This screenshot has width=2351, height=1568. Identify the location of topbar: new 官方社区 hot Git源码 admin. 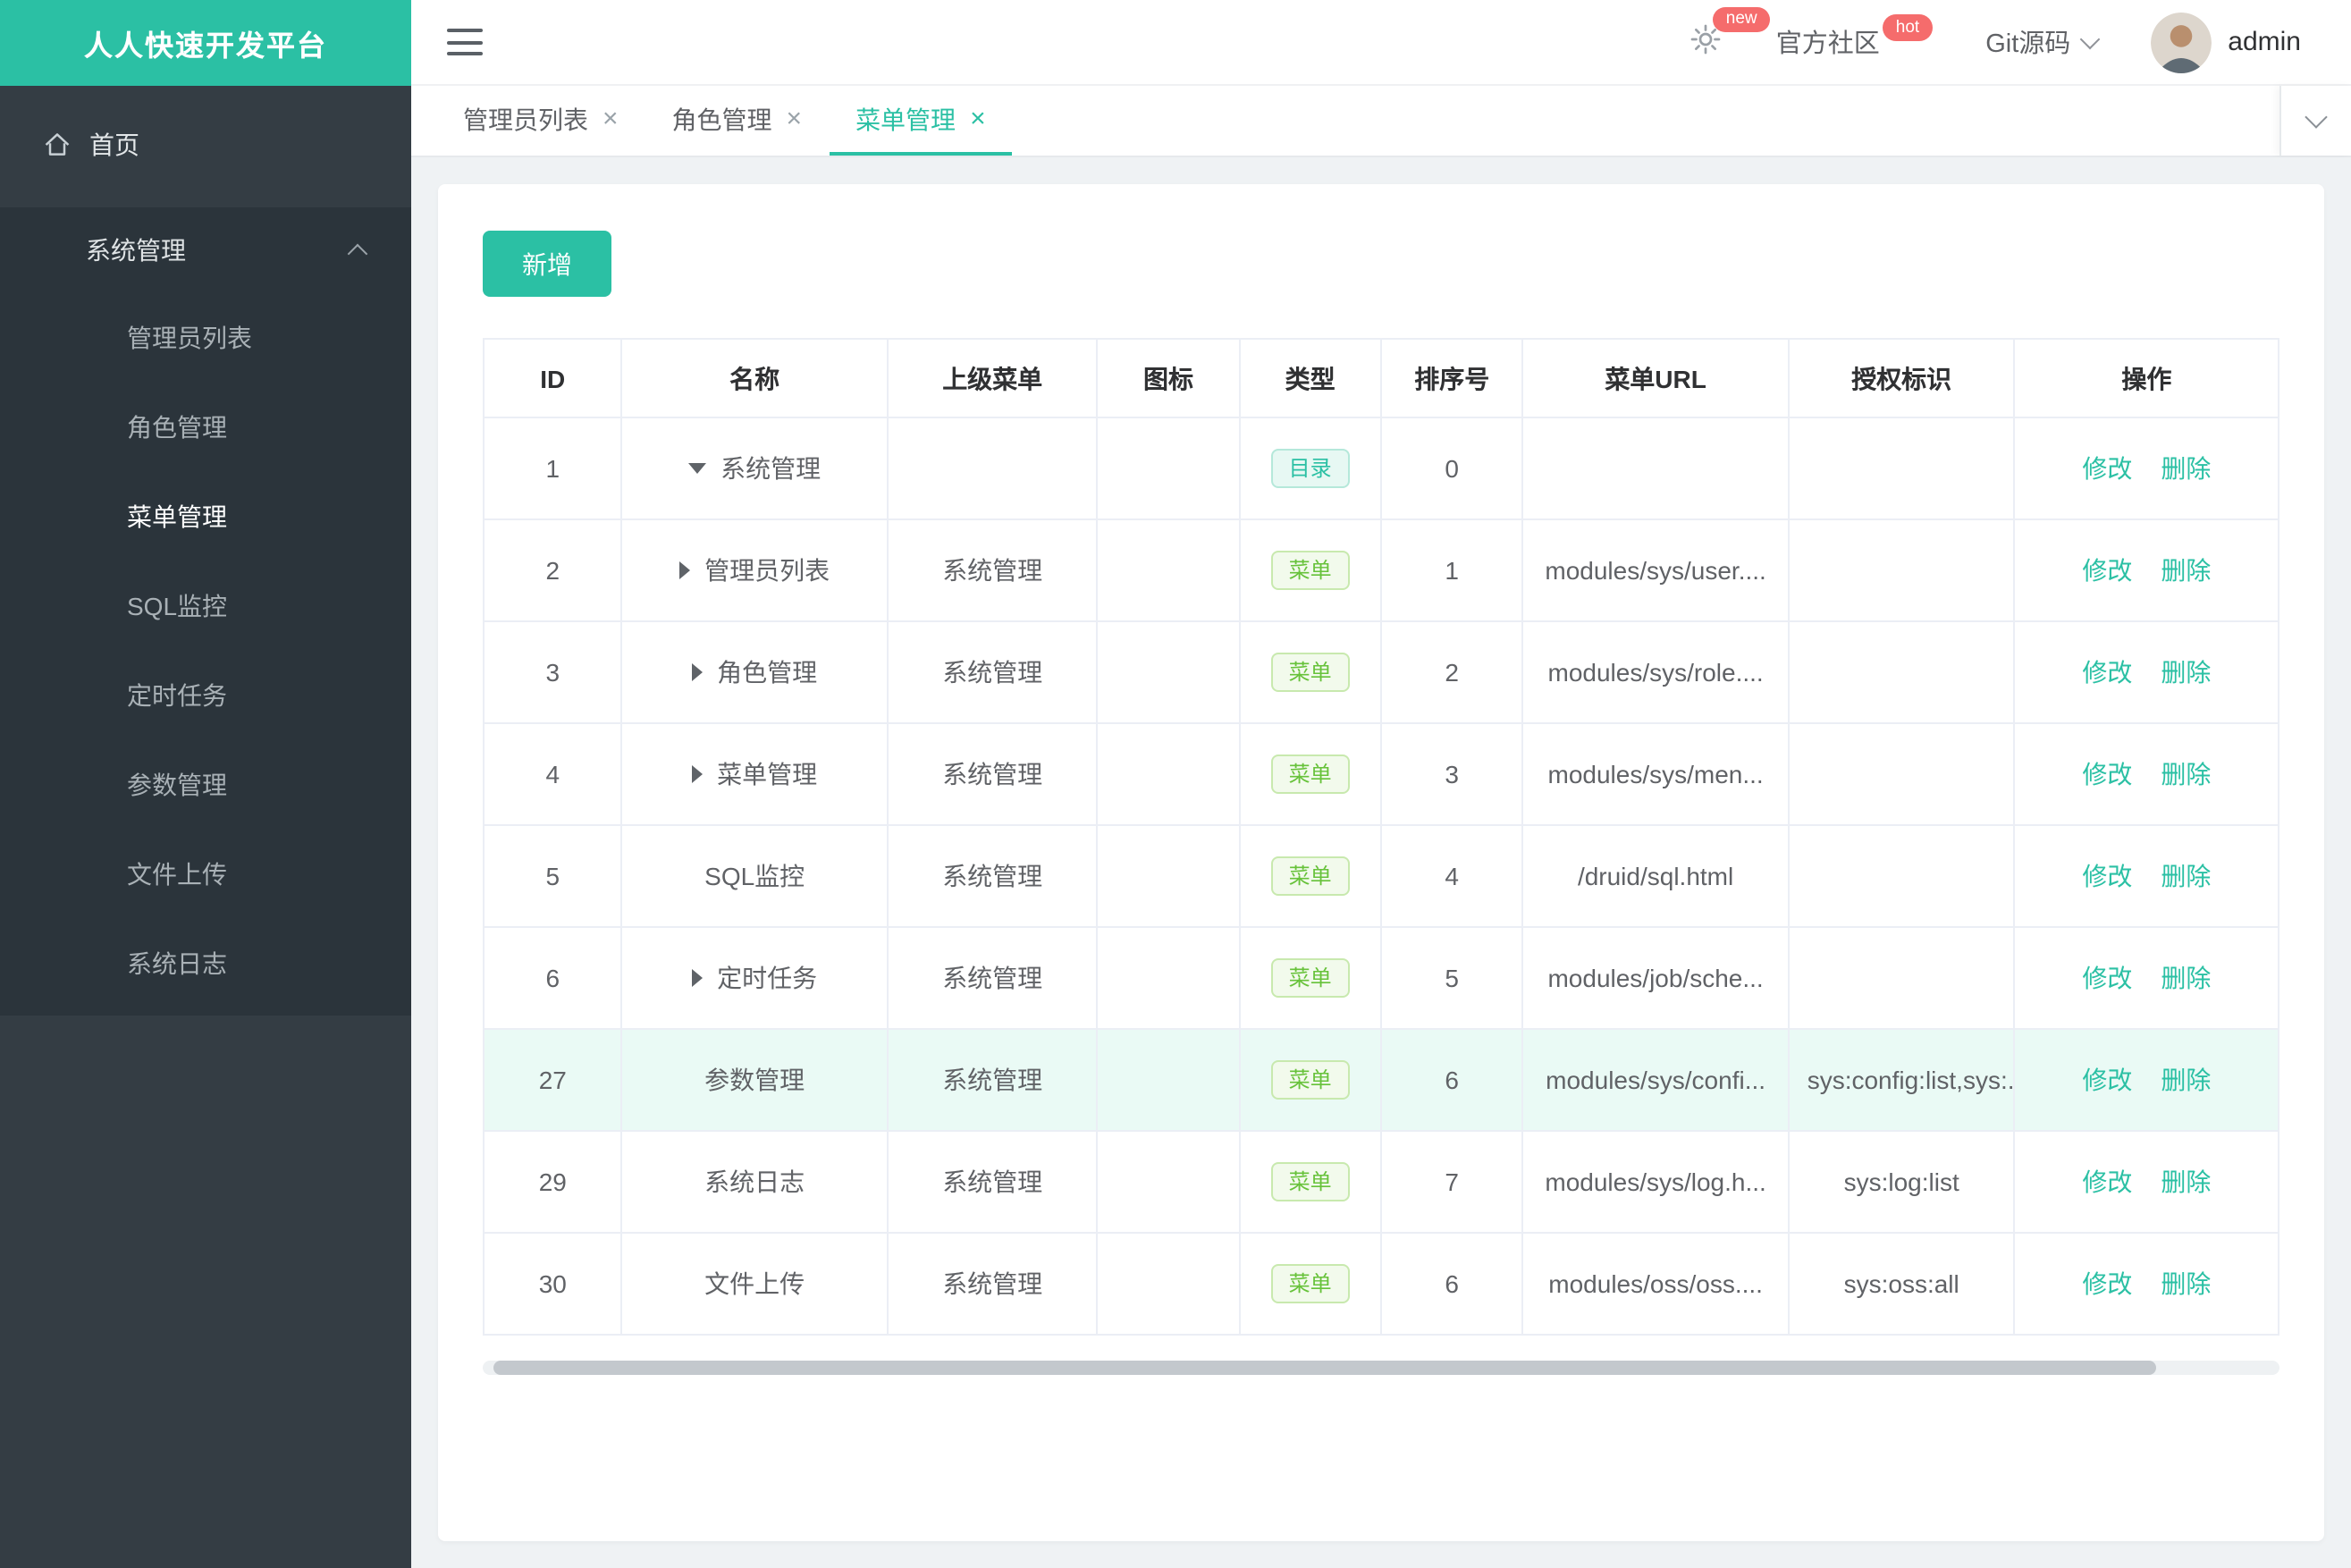
(1381, 43).